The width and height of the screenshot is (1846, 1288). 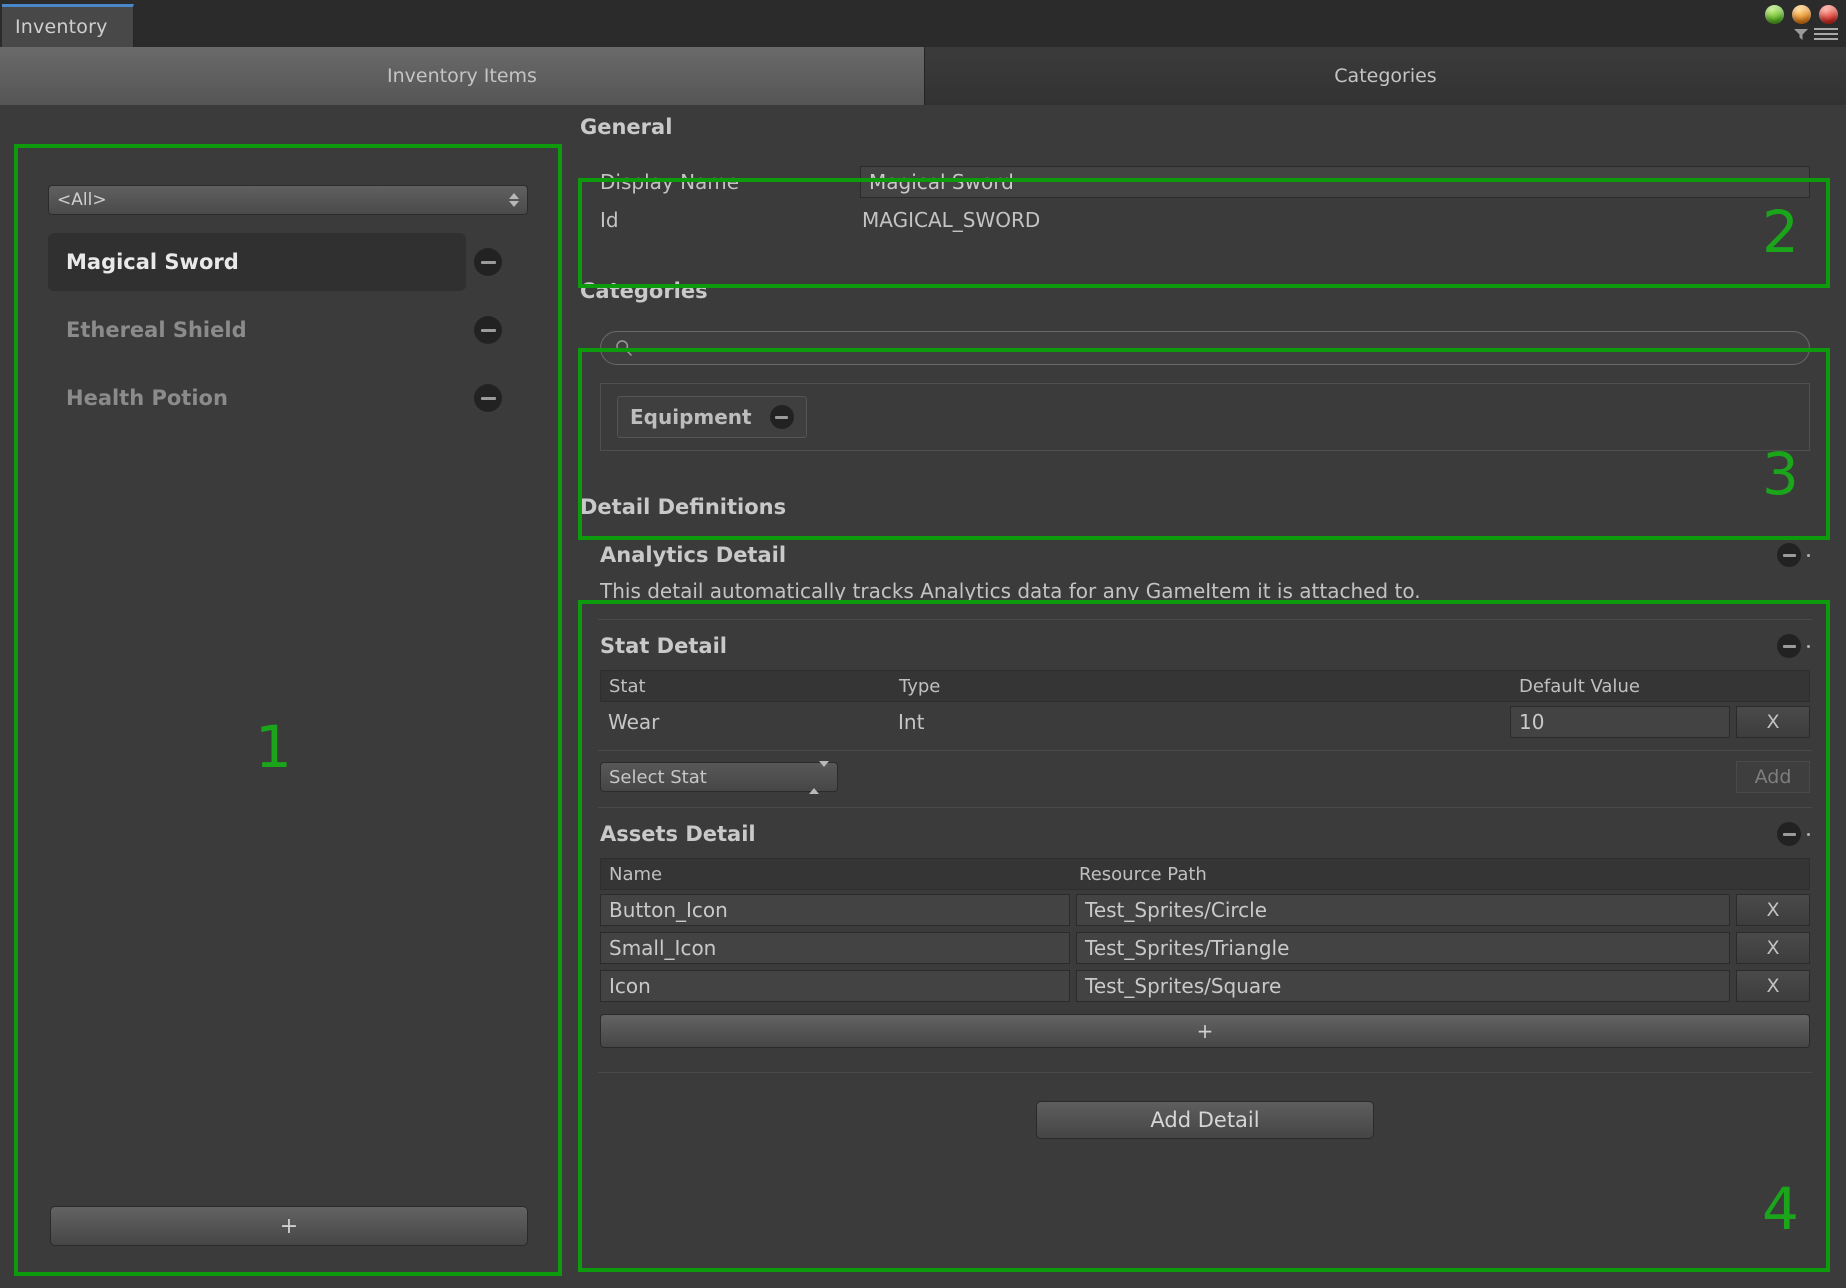 I want to click on assets-detail-title: Assets Detail, so click(x=678, y=834).